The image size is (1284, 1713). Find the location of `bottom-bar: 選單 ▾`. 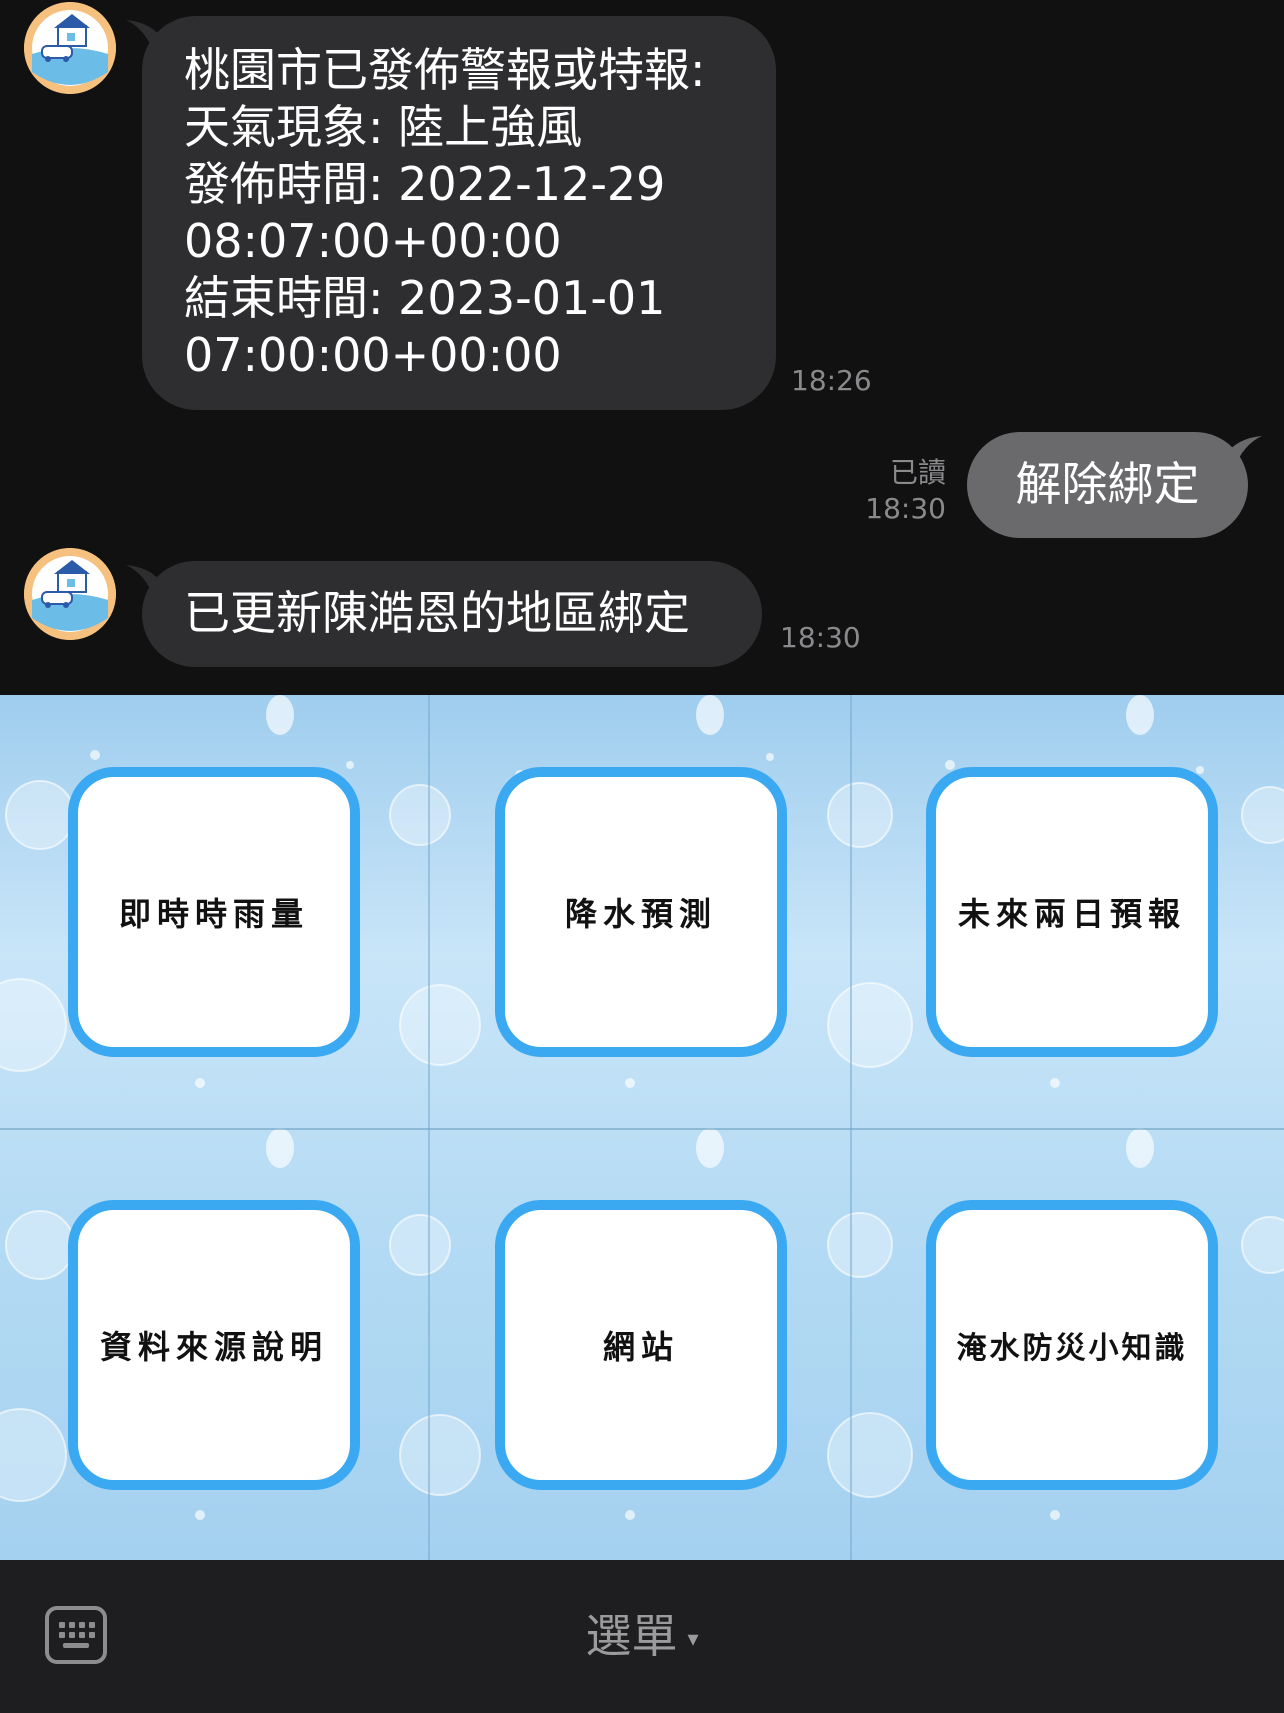

bottom-bar: 選單 ▾ is located at coordinates (642, 1636).